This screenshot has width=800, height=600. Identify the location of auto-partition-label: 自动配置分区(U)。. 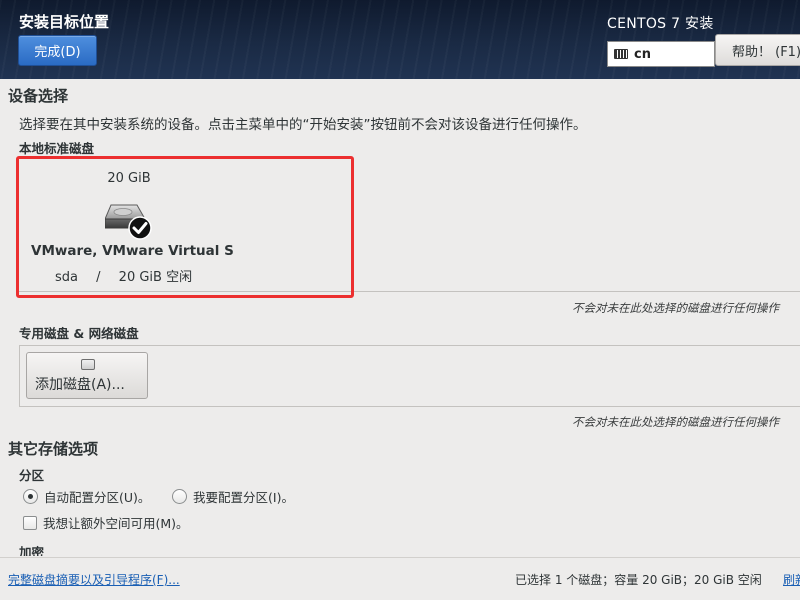
(97, 497).